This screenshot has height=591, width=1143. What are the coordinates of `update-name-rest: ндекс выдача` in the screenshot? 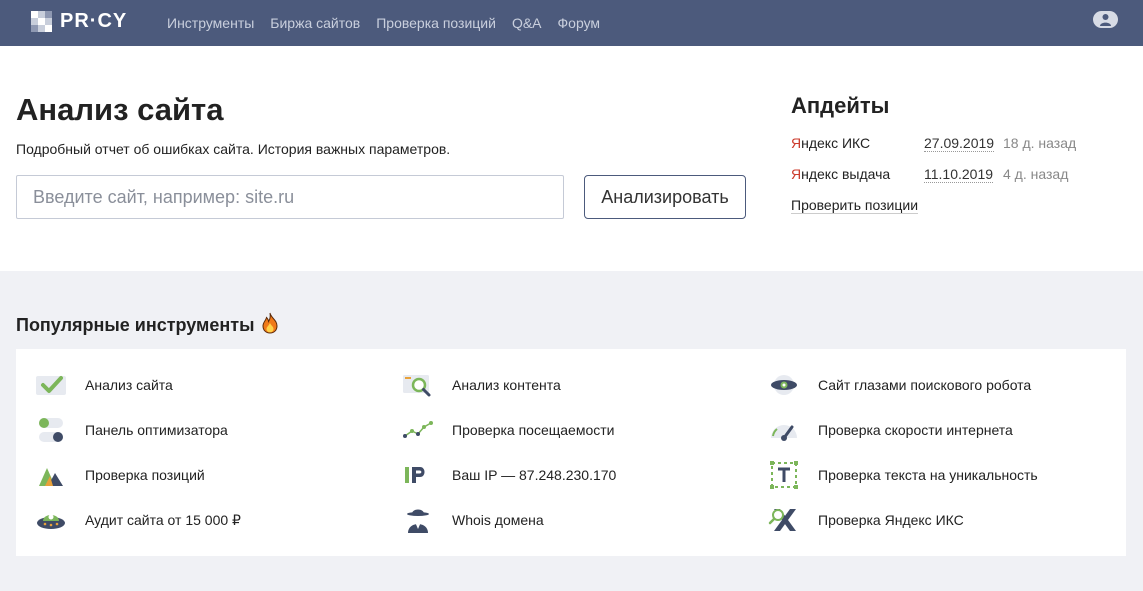 It's located at (846, 174).